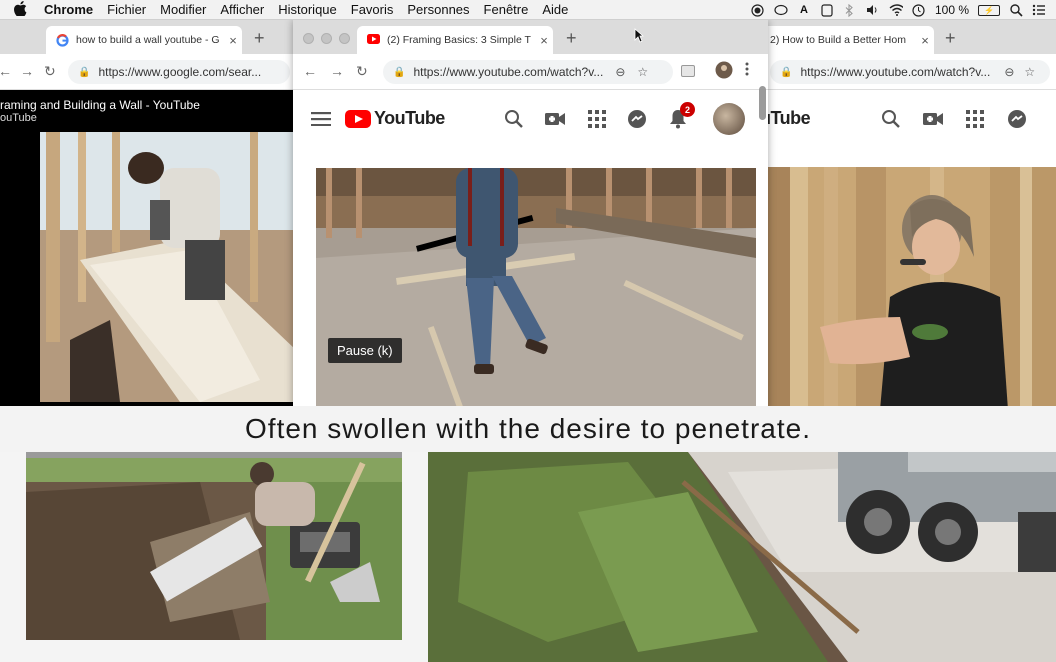  I want to click on volume-icon, so click(873, 10).